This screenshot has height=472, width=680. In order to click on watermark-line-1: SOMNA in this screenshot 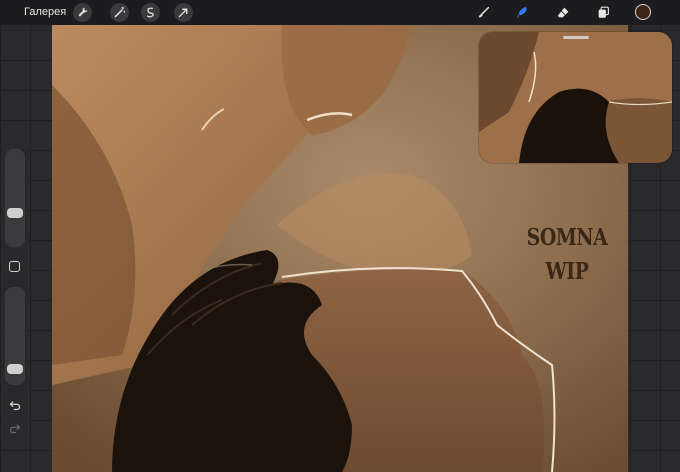, I will do `click(567, 237)`.